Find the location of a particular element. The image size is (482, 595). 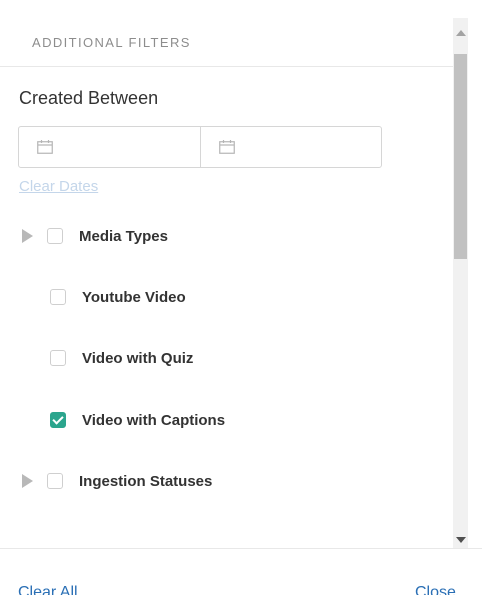

filter-row-media-types: Media Types is located at coordinates (95, 236).